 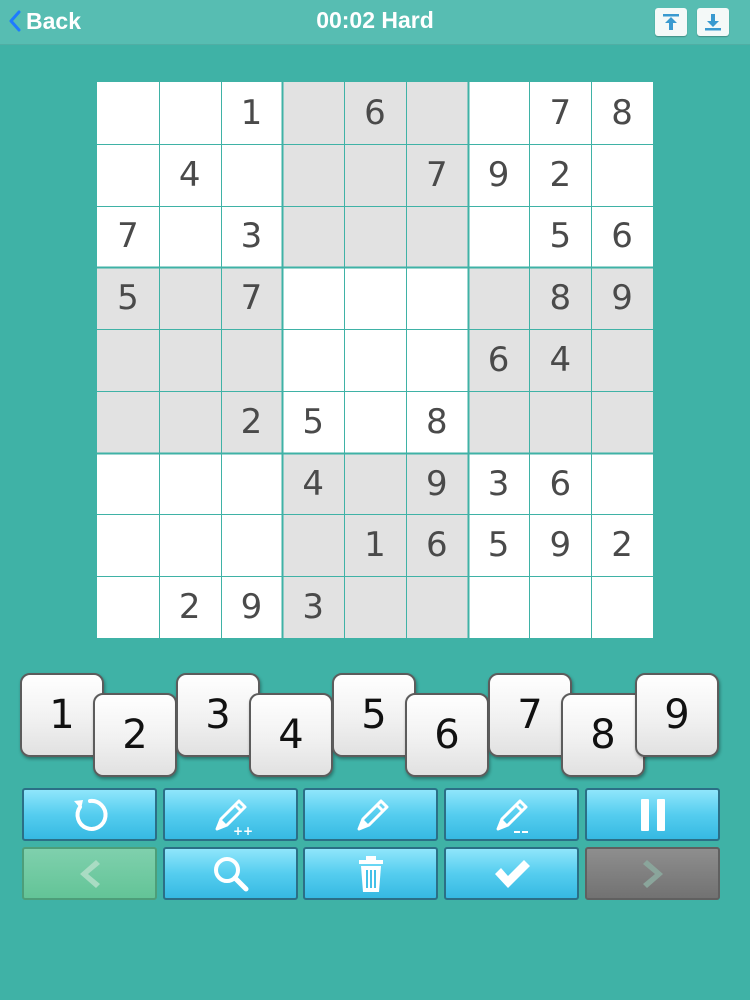 What do you see at coordinates (713, 22) in the screenshot?
I see `download-button` at bounding box center [713, 22].